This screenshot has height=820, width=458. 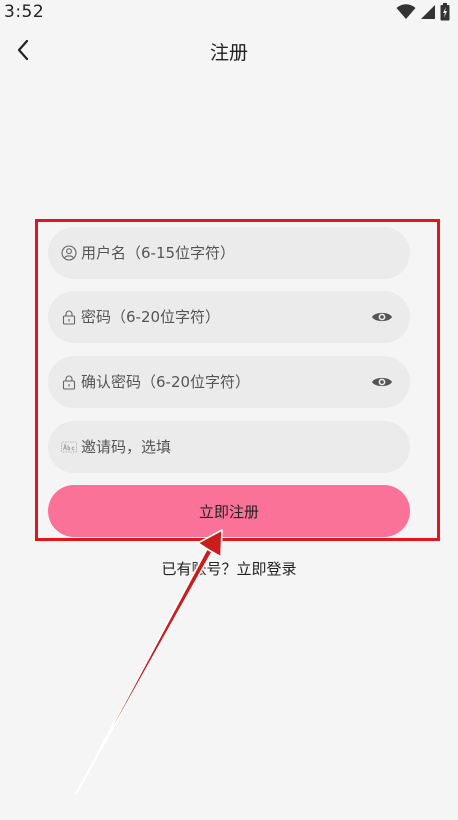 I want to click on password-input, so click(x=245, y=317).